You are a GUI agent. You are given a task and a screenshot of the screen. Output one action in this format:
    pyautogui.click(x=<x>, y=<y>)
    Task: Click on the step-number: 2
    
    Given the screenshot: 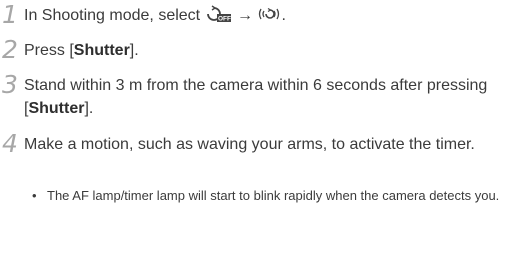 What is the action you would take?
    pyautogui.click(x=10, y=49)
    